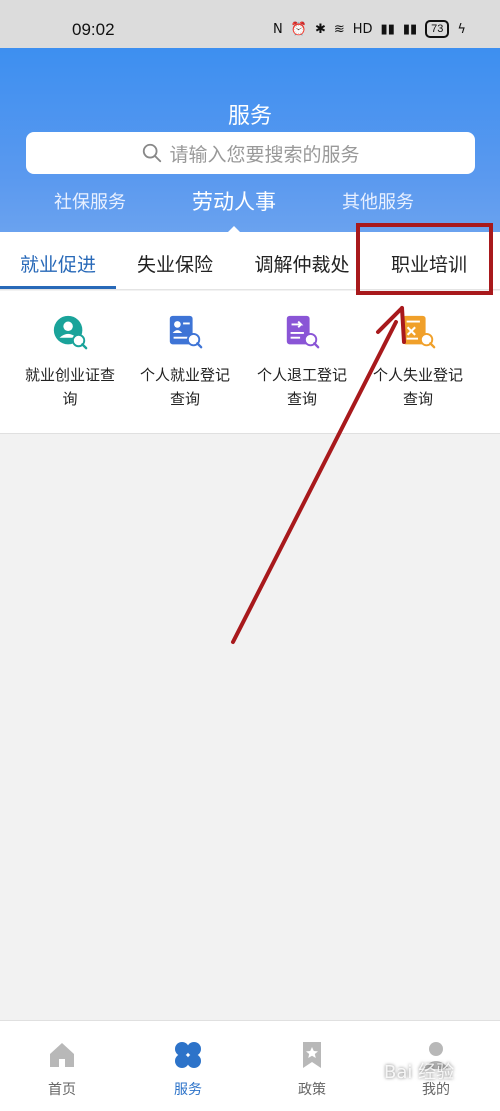 This screenshot has width=500, height=1111. I want to click on service-grid: 就业创业证查询 个人就业登记 查询 个人退工登记 查询 个人失业登记 查询, so click(250, 362).